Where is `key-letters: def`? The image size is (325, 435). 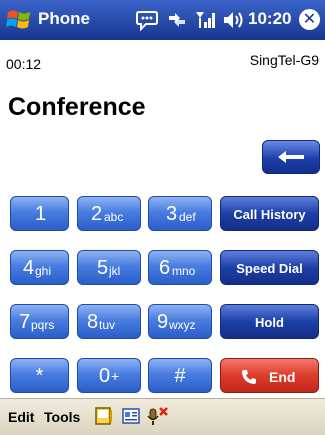
key-letters: def is located at coordinates (187, 217).